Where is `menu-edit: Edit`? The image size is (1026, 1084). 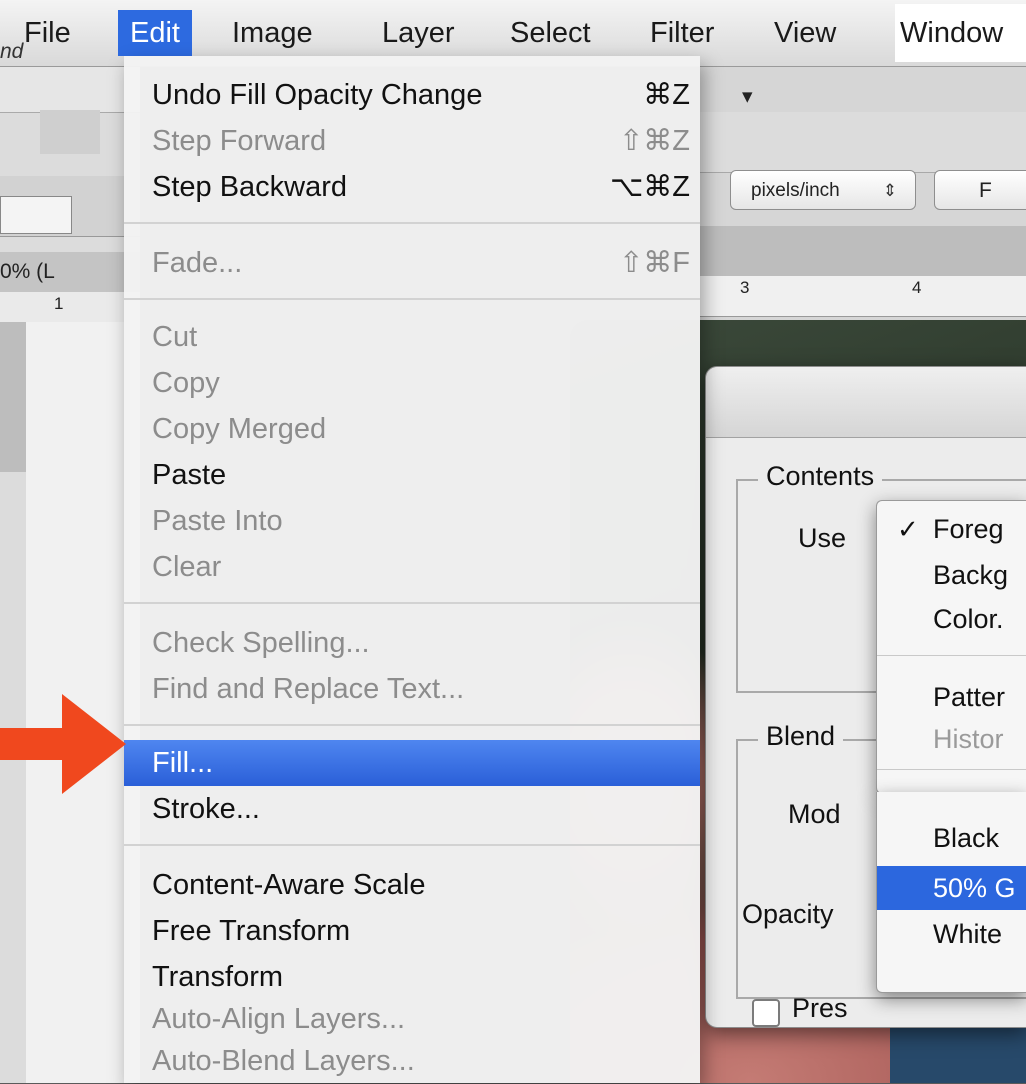 menu-edit: Edit is located at coordinates (155, 33).